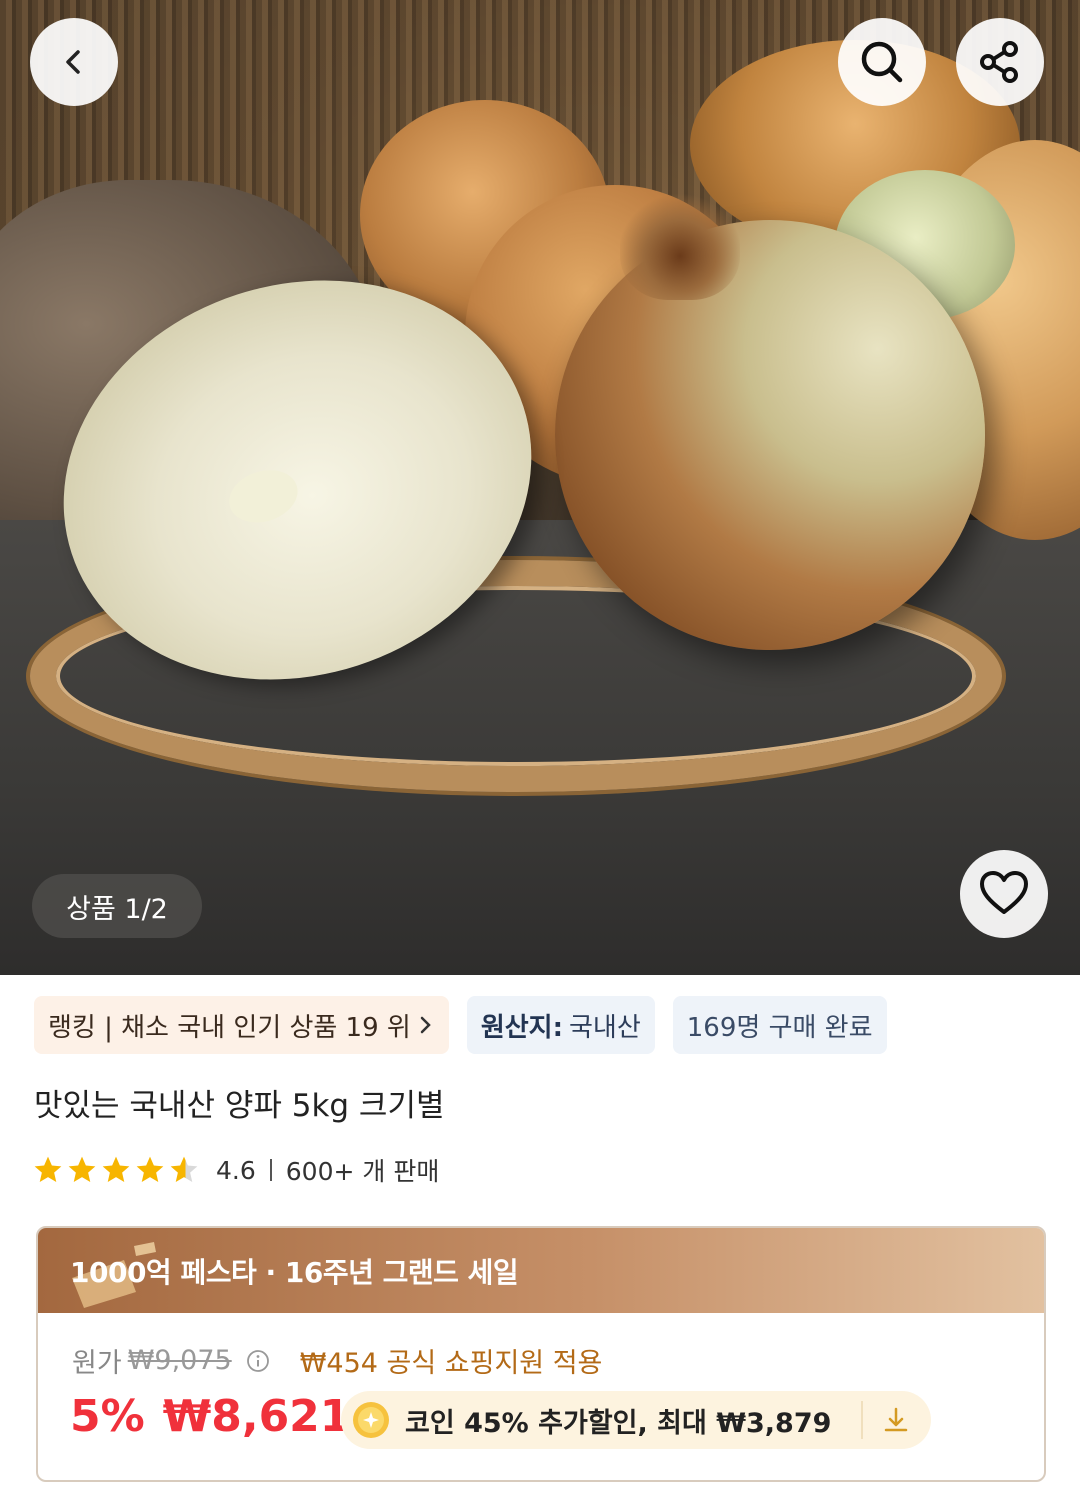  Describe the element at coordinates (294, 1272) in the screenshot. I see `sale-banner-text: 1000억 페스타 · 16주년 그랜드 세일` at that location.